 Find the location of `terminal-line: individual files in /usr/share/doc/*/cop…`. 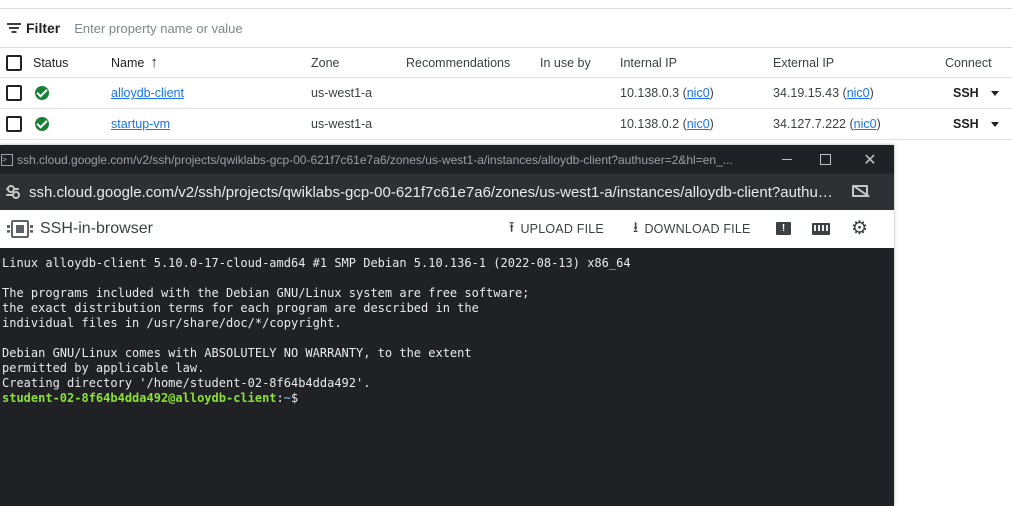

terminal-line: individual files in /usr/share/doc/*/cop… is located at coordinates (172, 323).